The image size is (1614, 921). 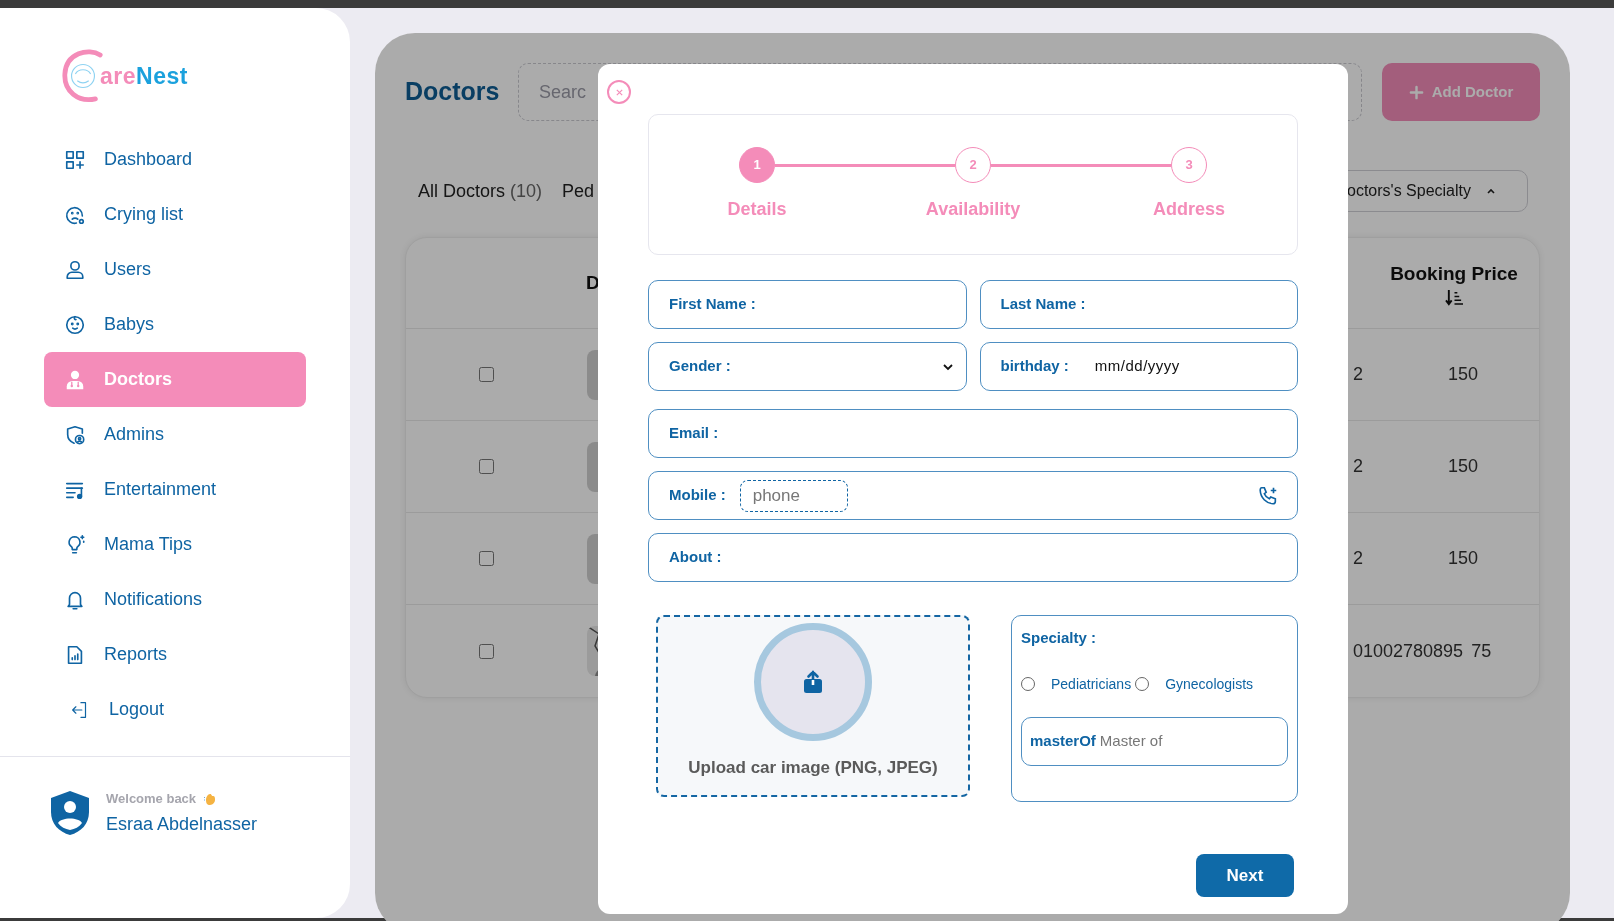 I want to click on doctor-icon, so click(x=75, y=379).